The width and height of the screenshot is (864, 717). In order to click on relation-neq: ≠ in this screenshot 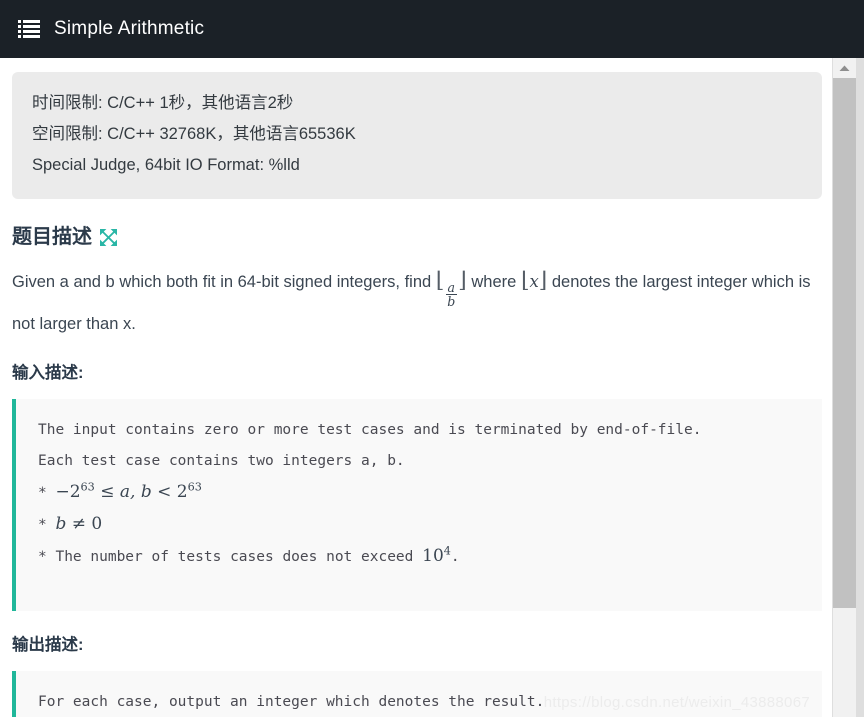, I will do `click(79, 523)`.